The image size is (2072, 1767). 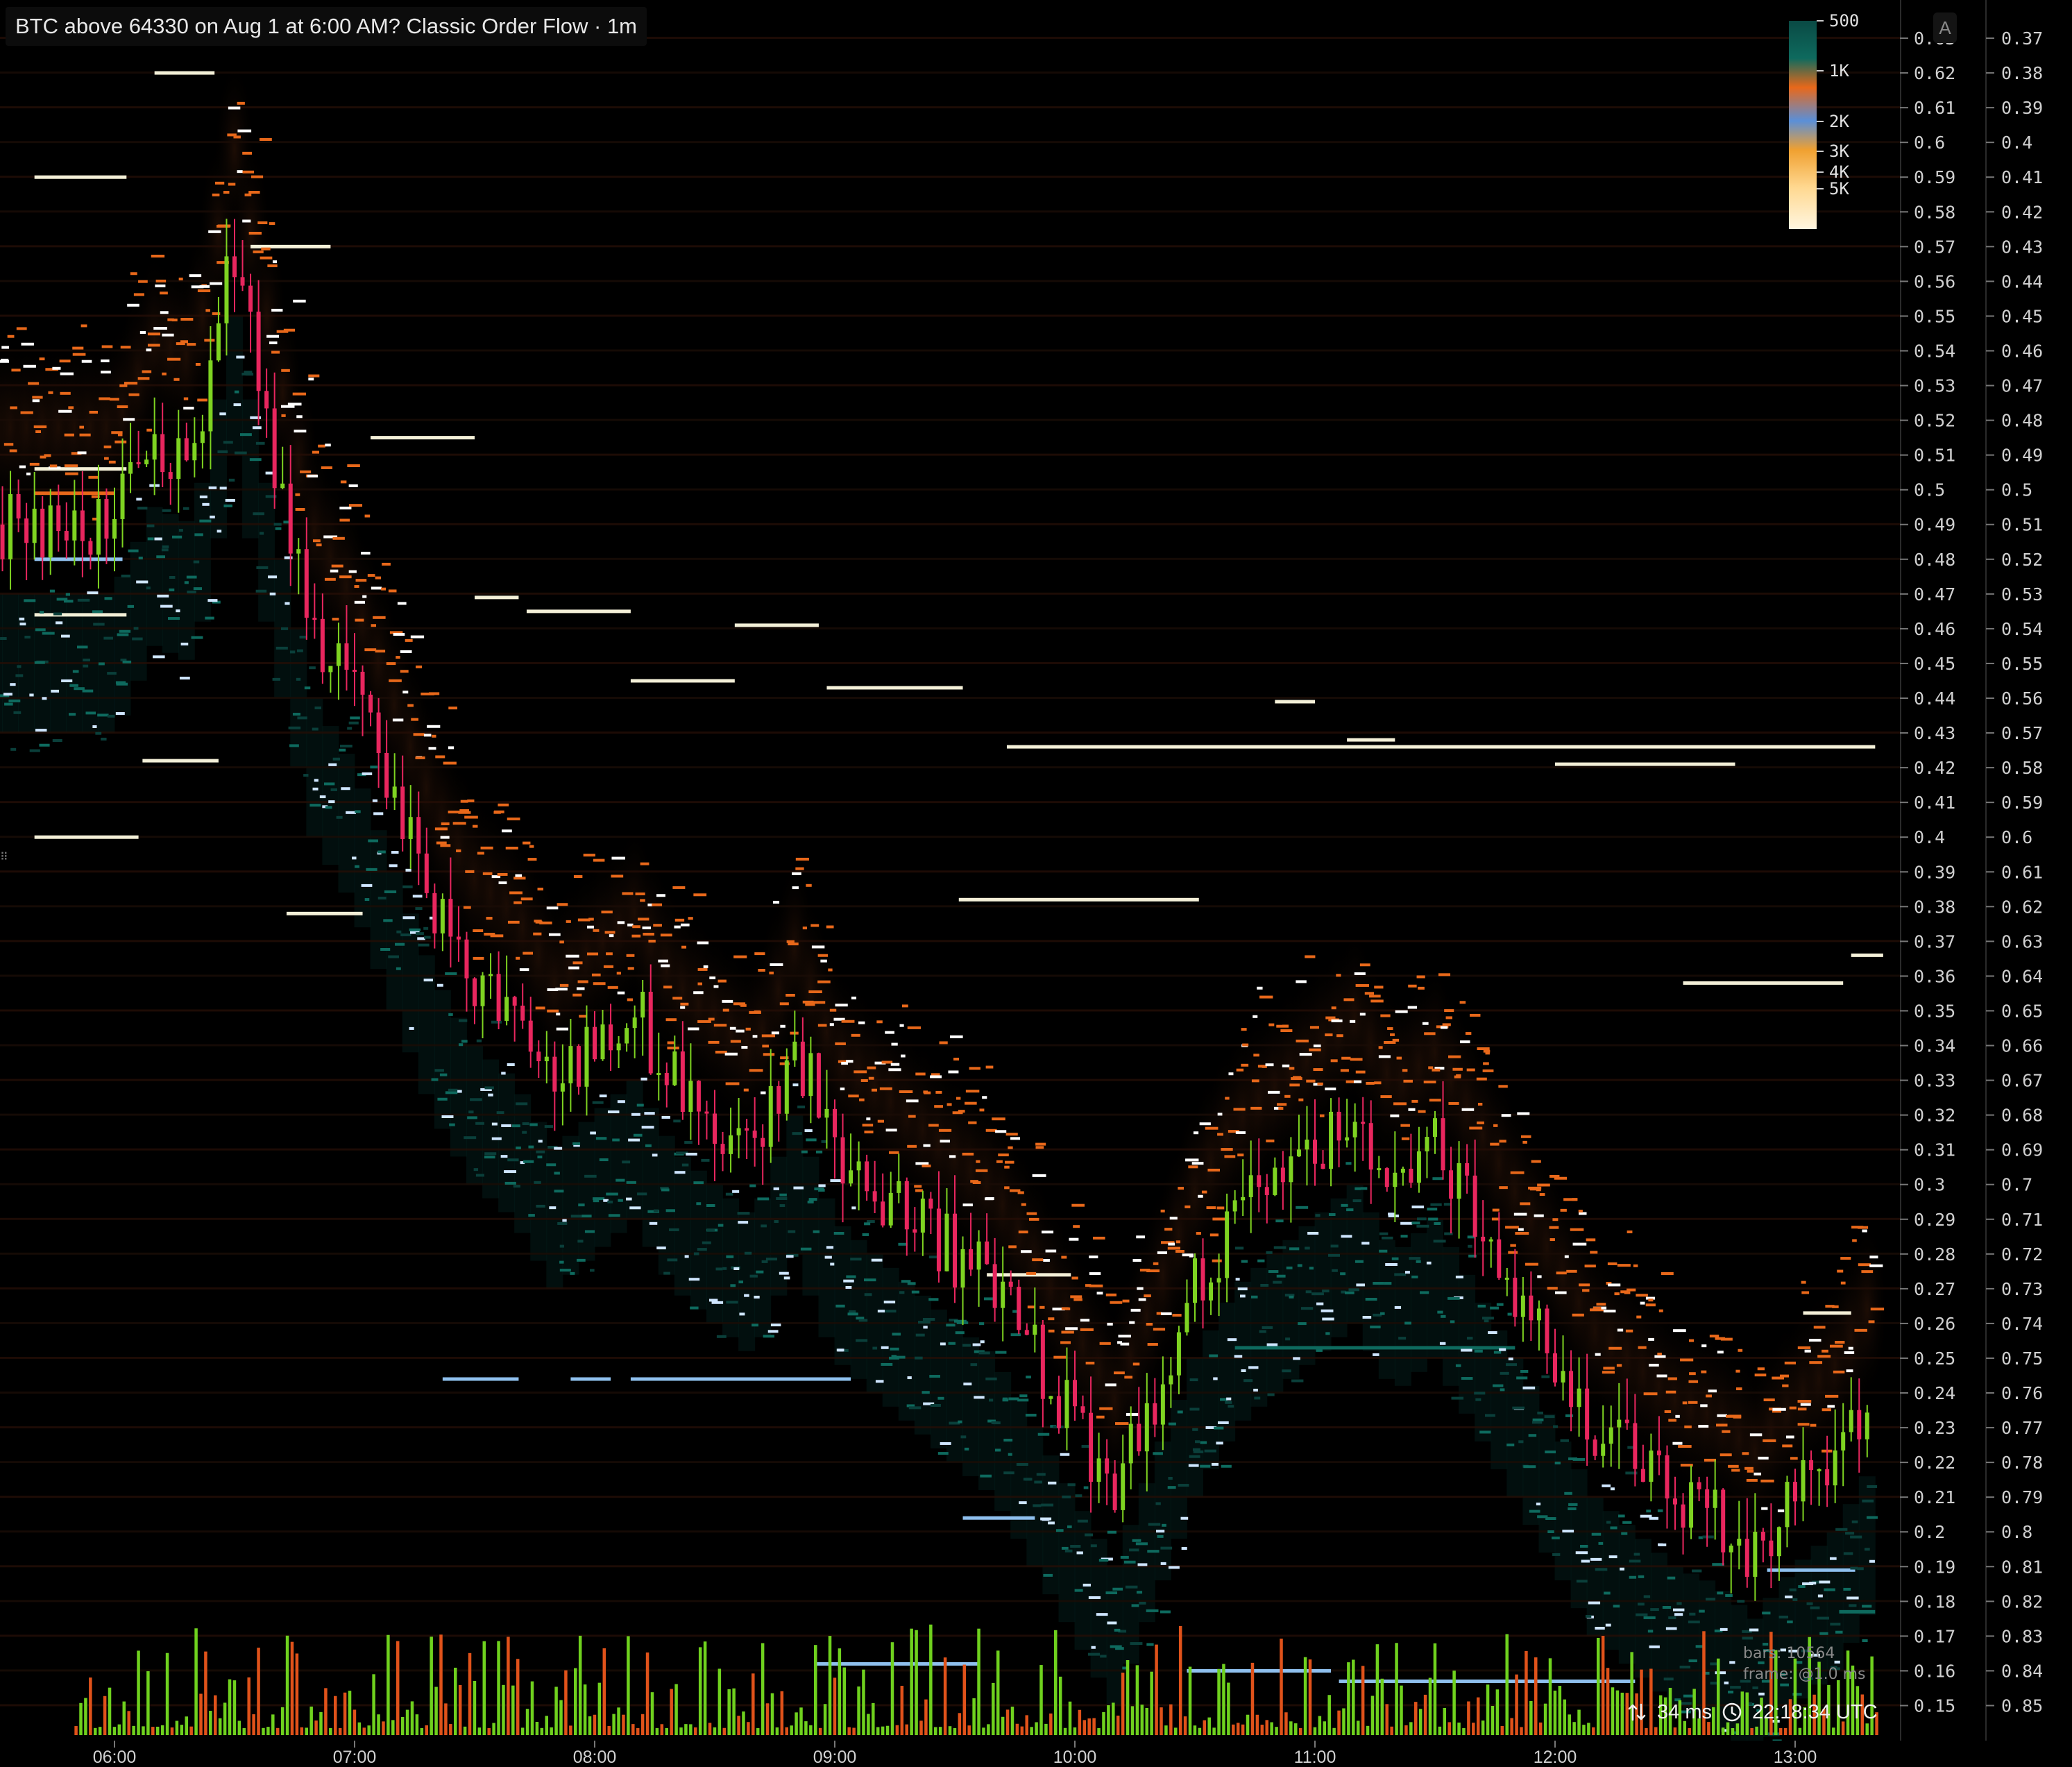 I want to click on y-right-tick-label: 0.62, so click(x=2022, y=907).